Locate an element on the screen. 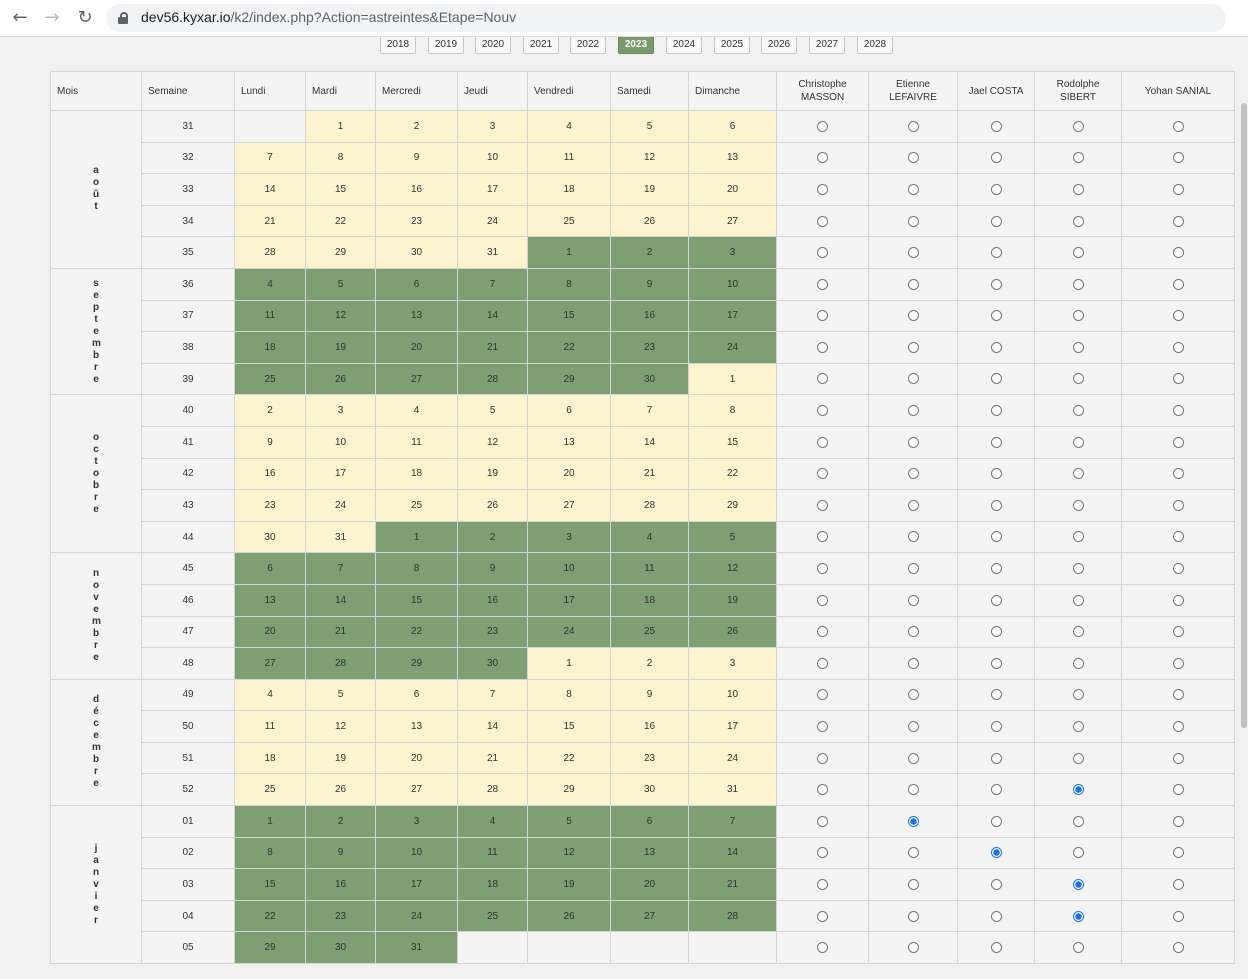 This screenshot has height=979, width=1248. forward-arrow-icon: → is located at coordinates (52, 18).